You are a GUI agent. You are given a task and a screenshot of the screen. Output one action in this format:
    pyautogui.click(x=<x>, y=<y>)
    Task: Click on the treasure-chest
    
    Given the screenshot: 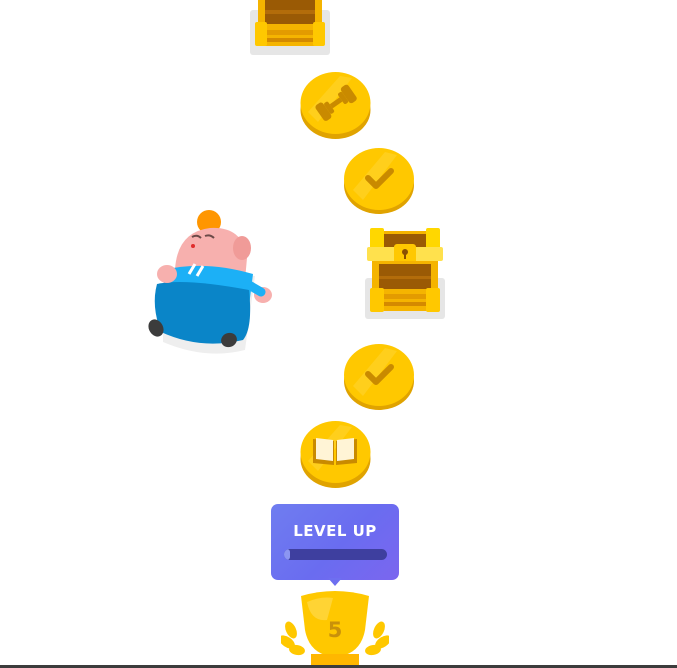 What is the action you would take?
    pyautogui.click(x=405, y=274)
    